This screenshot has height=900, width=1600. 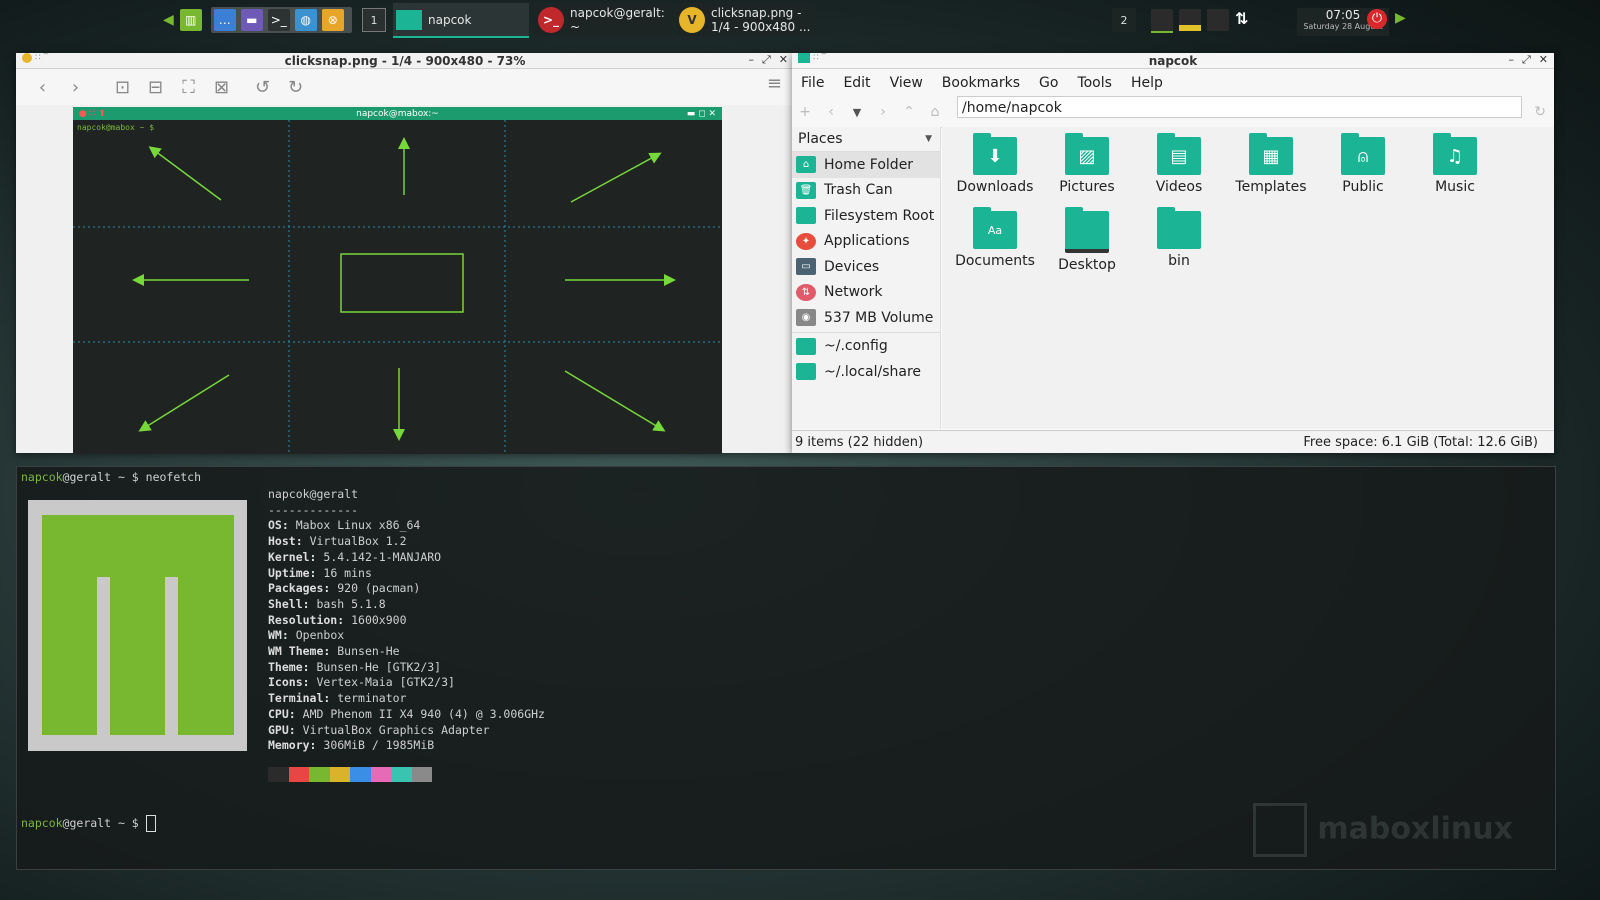 I want to click on place-devices: ▭ Devices, so click(x=866, y=267).